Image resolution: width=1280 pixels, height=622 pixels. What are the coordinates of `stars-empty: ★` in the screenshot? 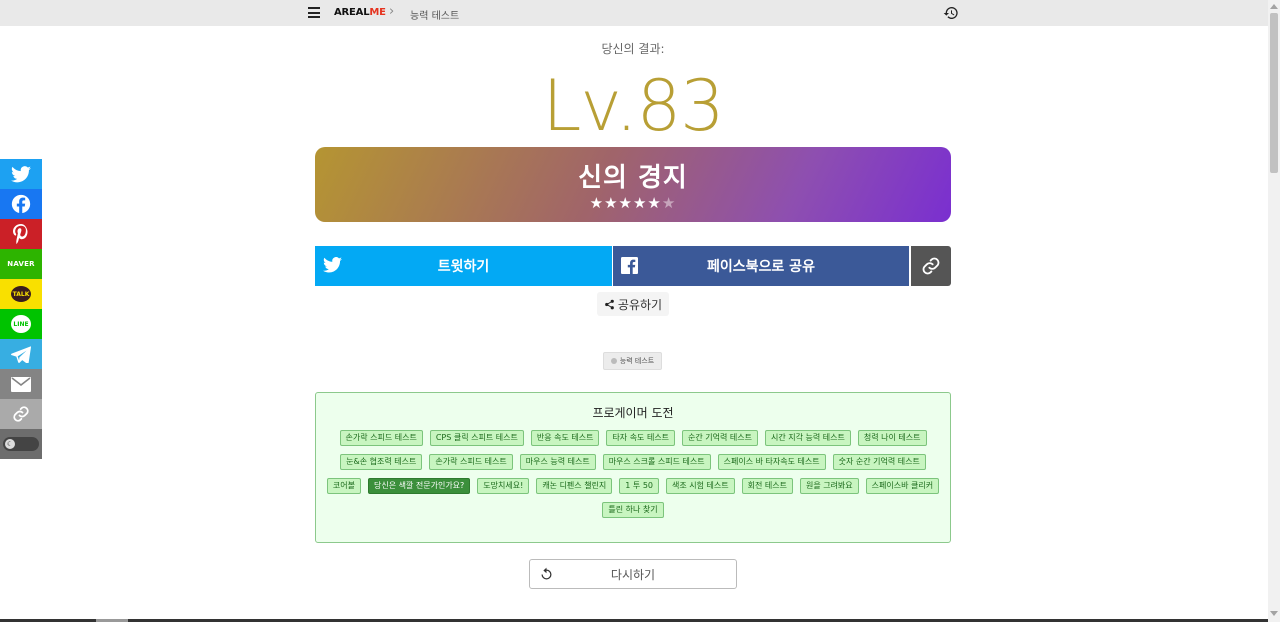 It's located at (669, 203).